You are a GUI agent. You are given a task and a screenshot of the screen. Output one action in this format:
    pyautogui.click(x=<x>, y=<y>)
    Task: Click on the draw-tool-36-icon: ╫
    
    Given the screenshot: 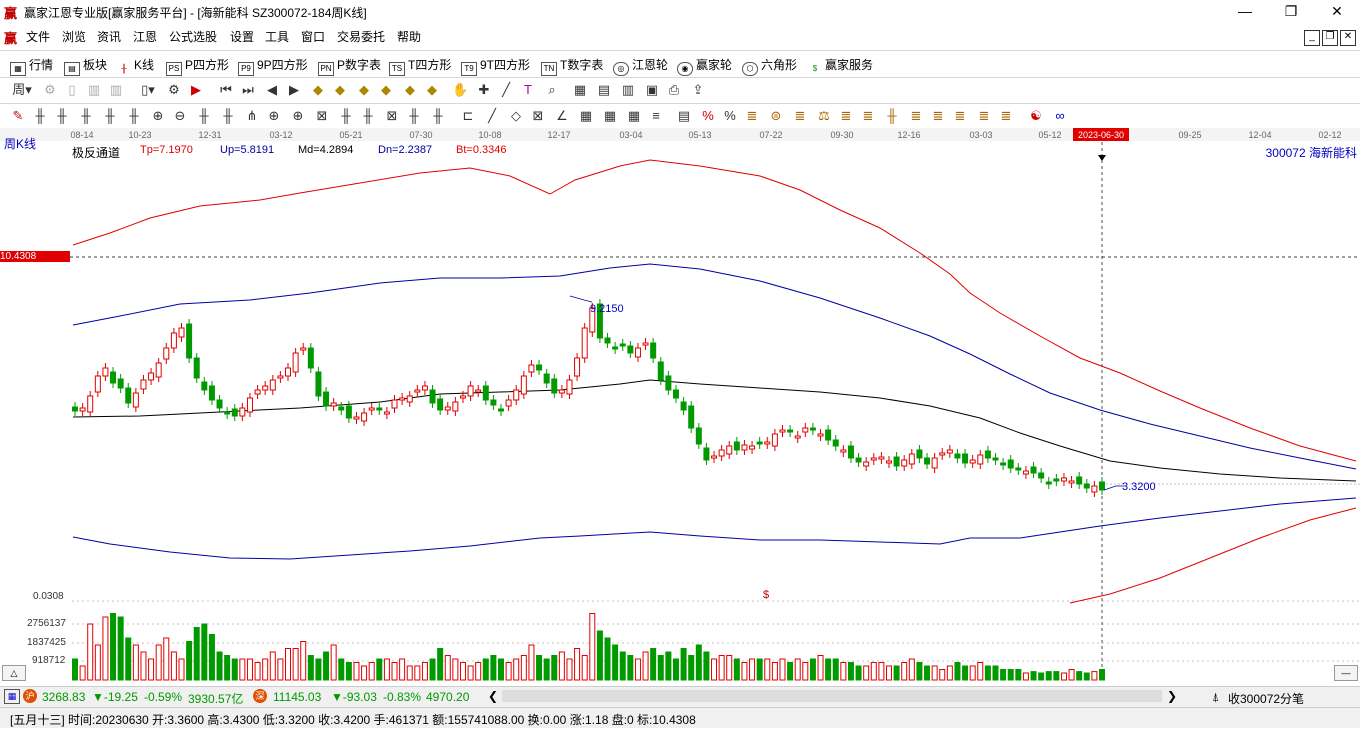 What is the action you would take?
    pyautogui.click(x=892, y=116)
    